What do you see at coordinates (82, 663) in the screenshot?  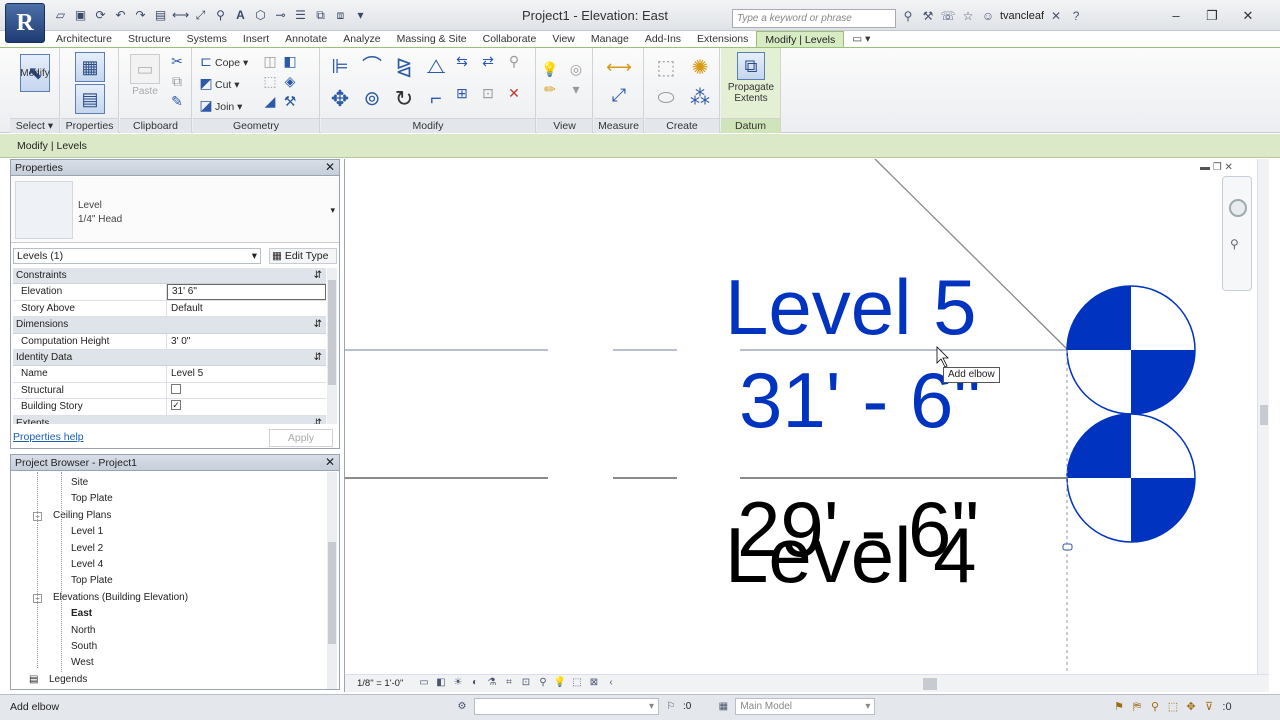 I see `browser-node: West` at bounding box center [82, 663].